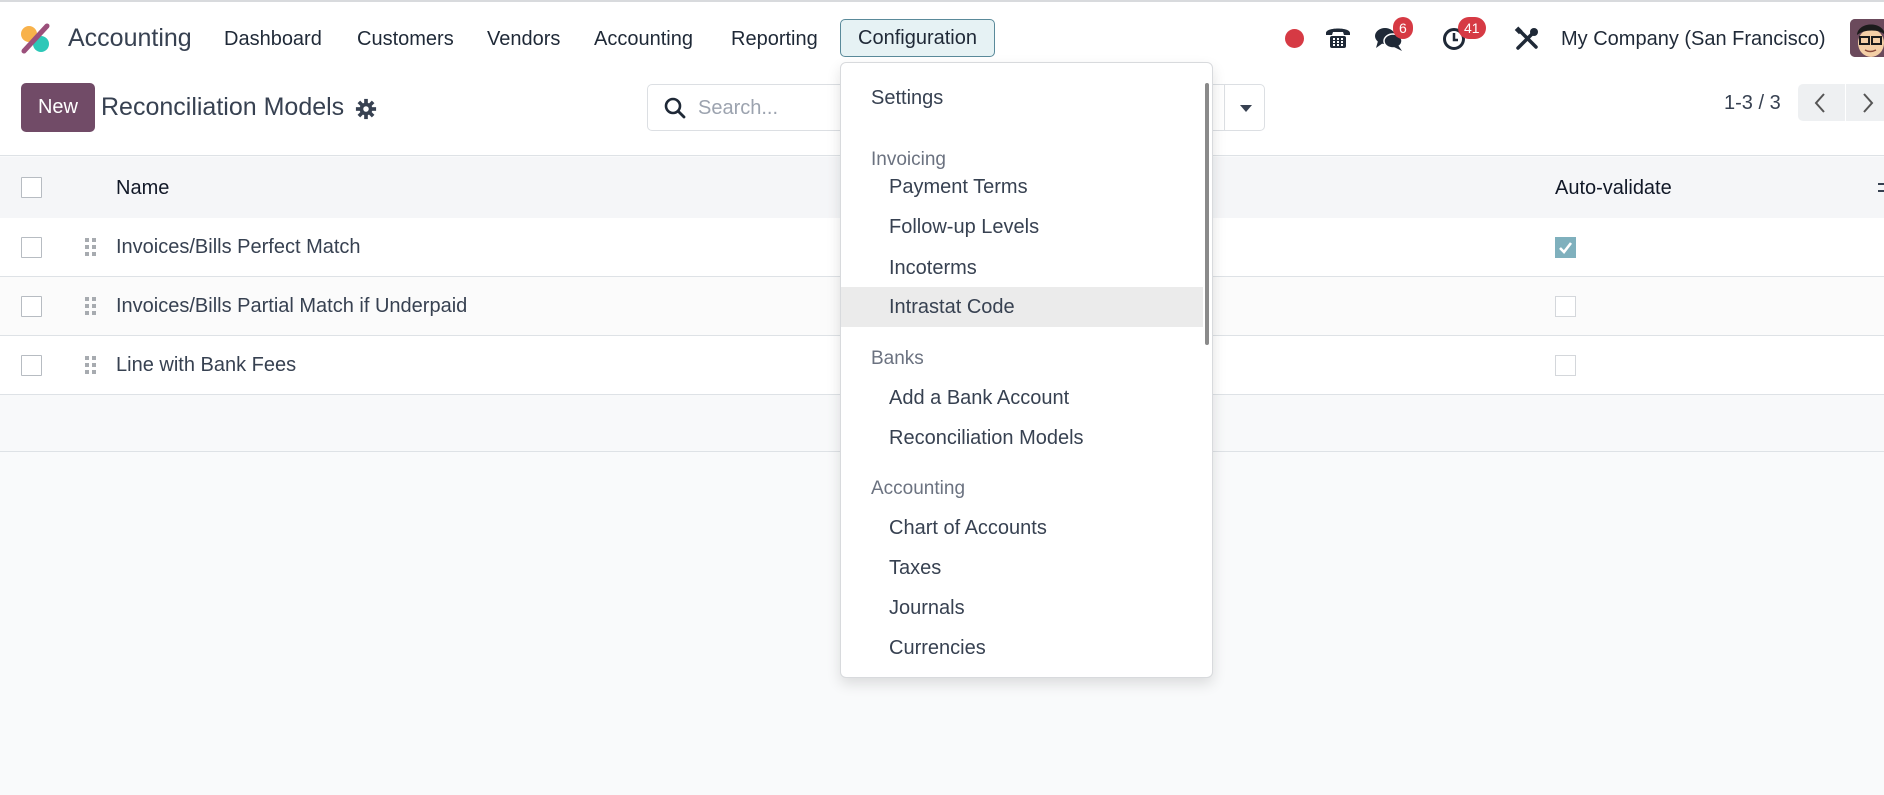 The height and width of the screenshot is (795, 1884). I want to click on chevron-right-icon, so click(1868, 103).